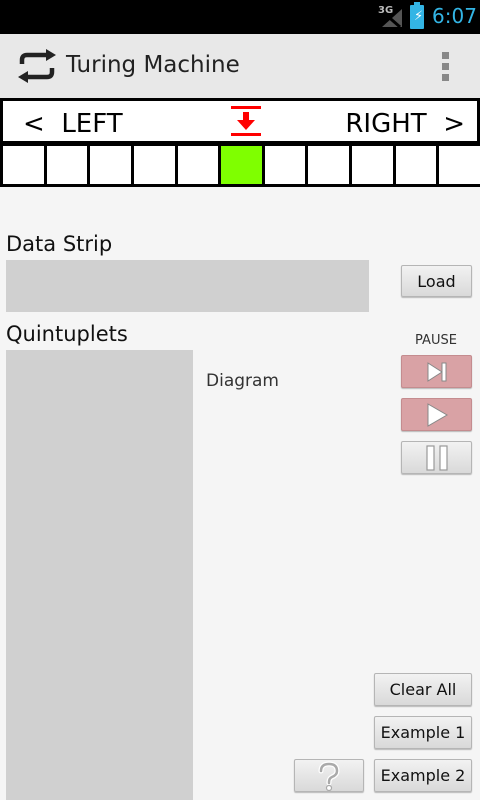 Image resolution: width=480 pixels, height=800 pixels. Describe the element at coordinates (240, 17) in the screenshot. I see `status-bar: 3G ⚡ 6:07` at that location.